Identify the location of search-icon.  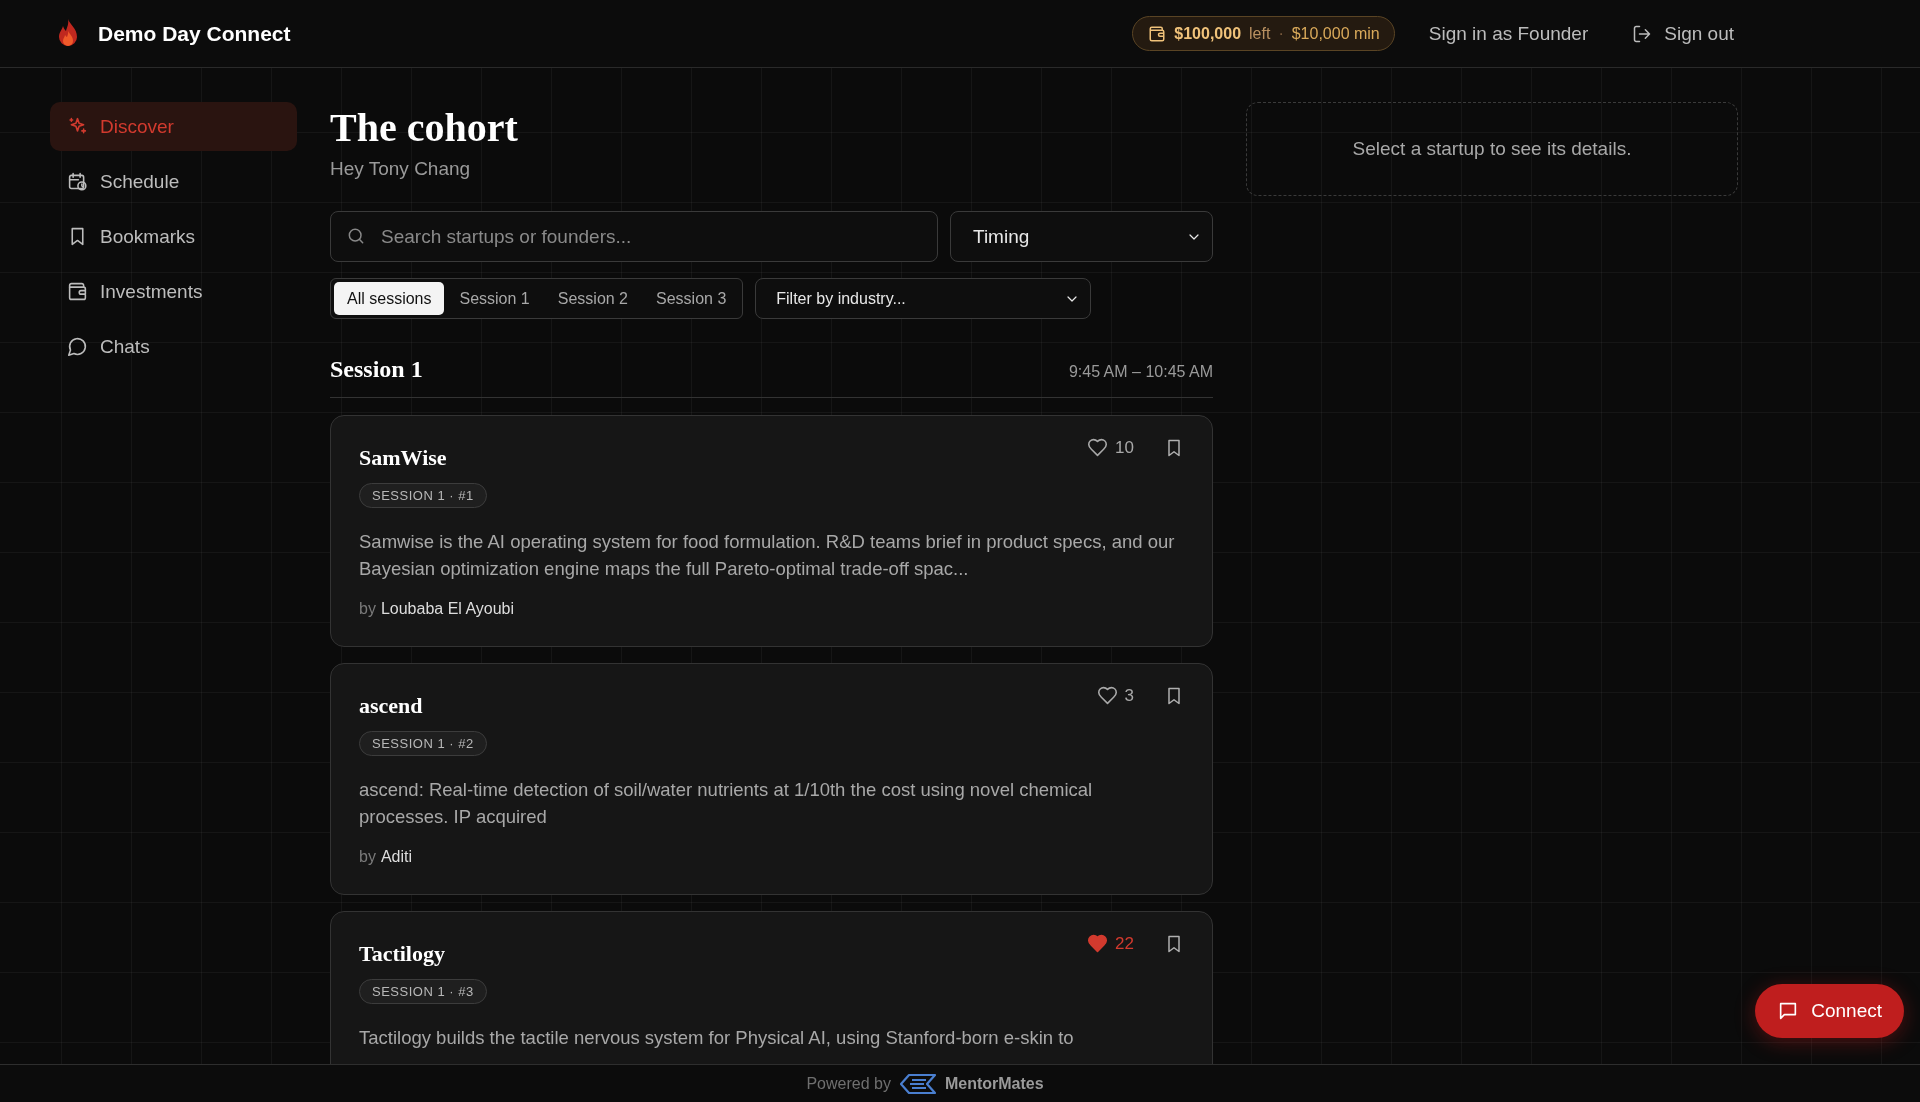
(356, 236).